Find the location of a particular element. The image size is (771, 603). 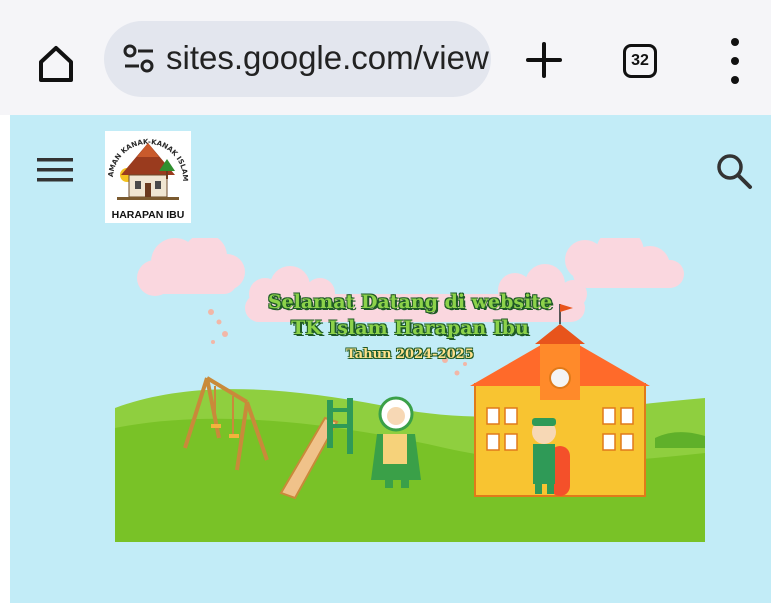

tab-count: 32 is located at coordinates (640, 61).